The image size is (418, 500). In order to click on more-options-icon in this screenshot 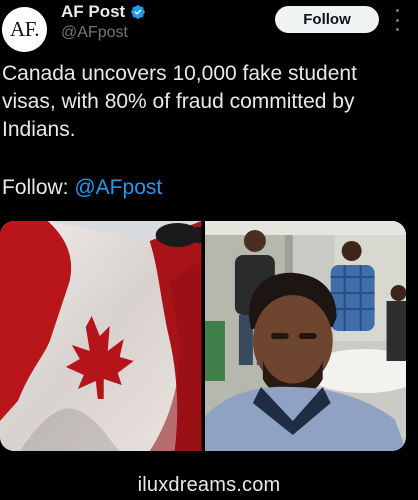, I will do `click(397, 20)`.